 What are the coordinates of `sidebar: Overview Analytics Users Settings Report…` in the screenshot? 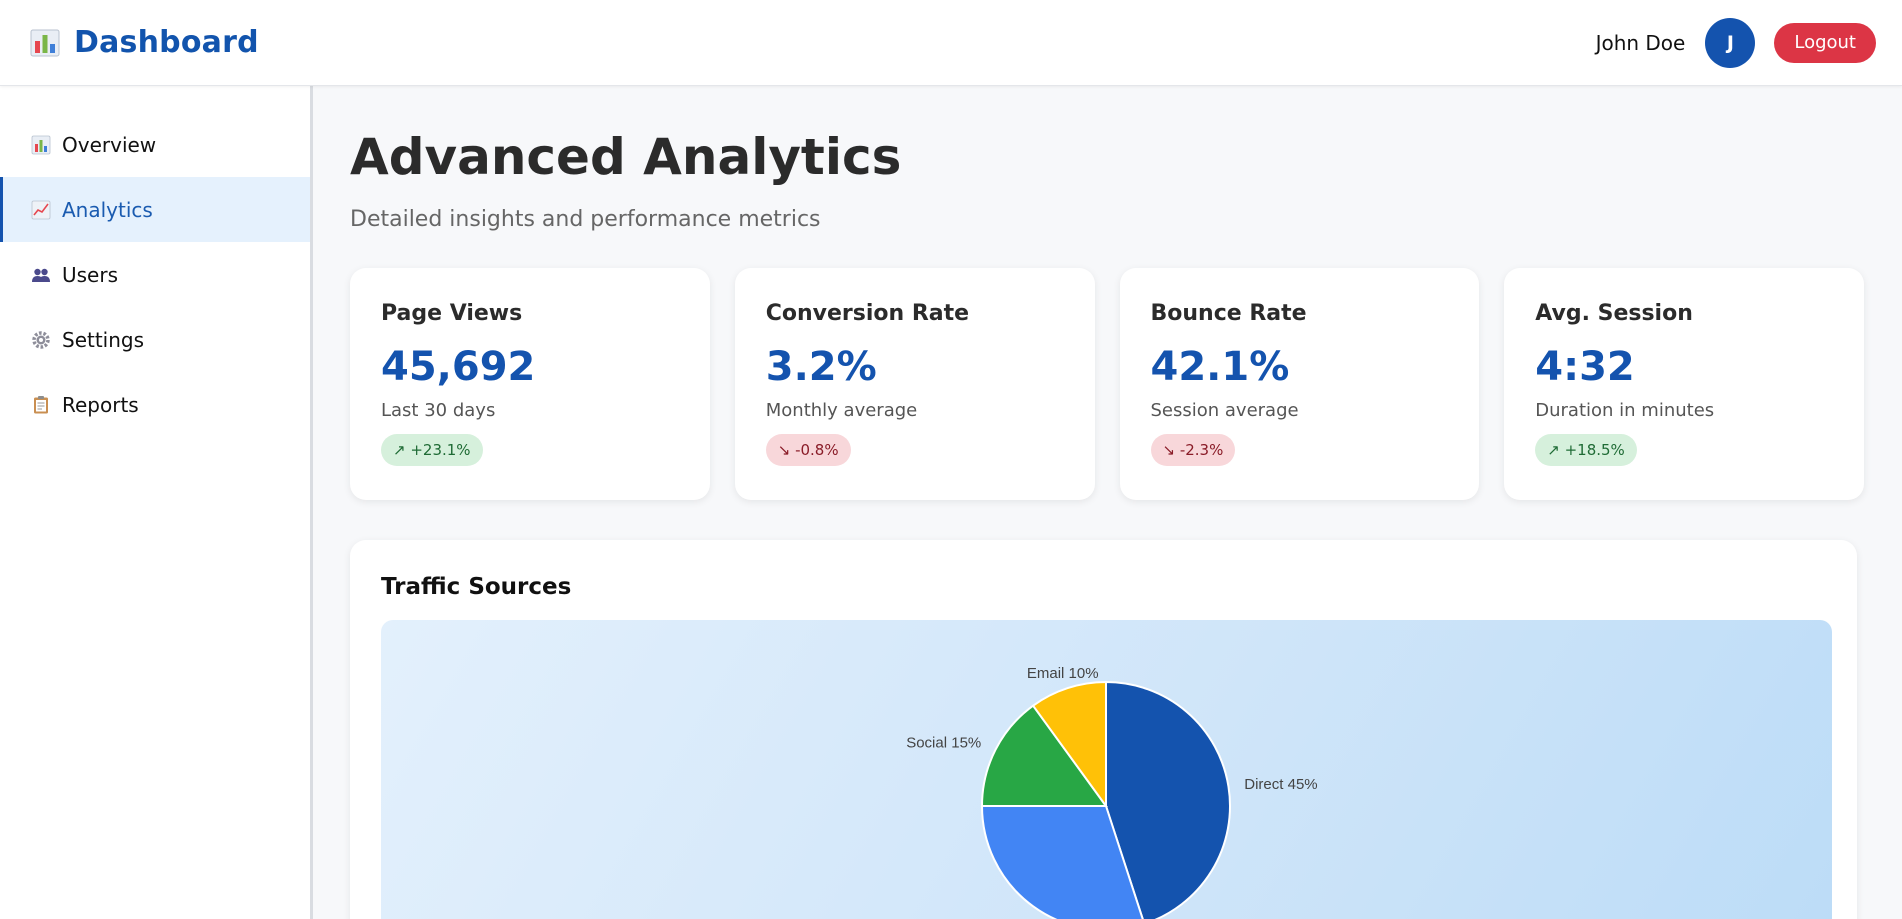 It's located at (156, 502).